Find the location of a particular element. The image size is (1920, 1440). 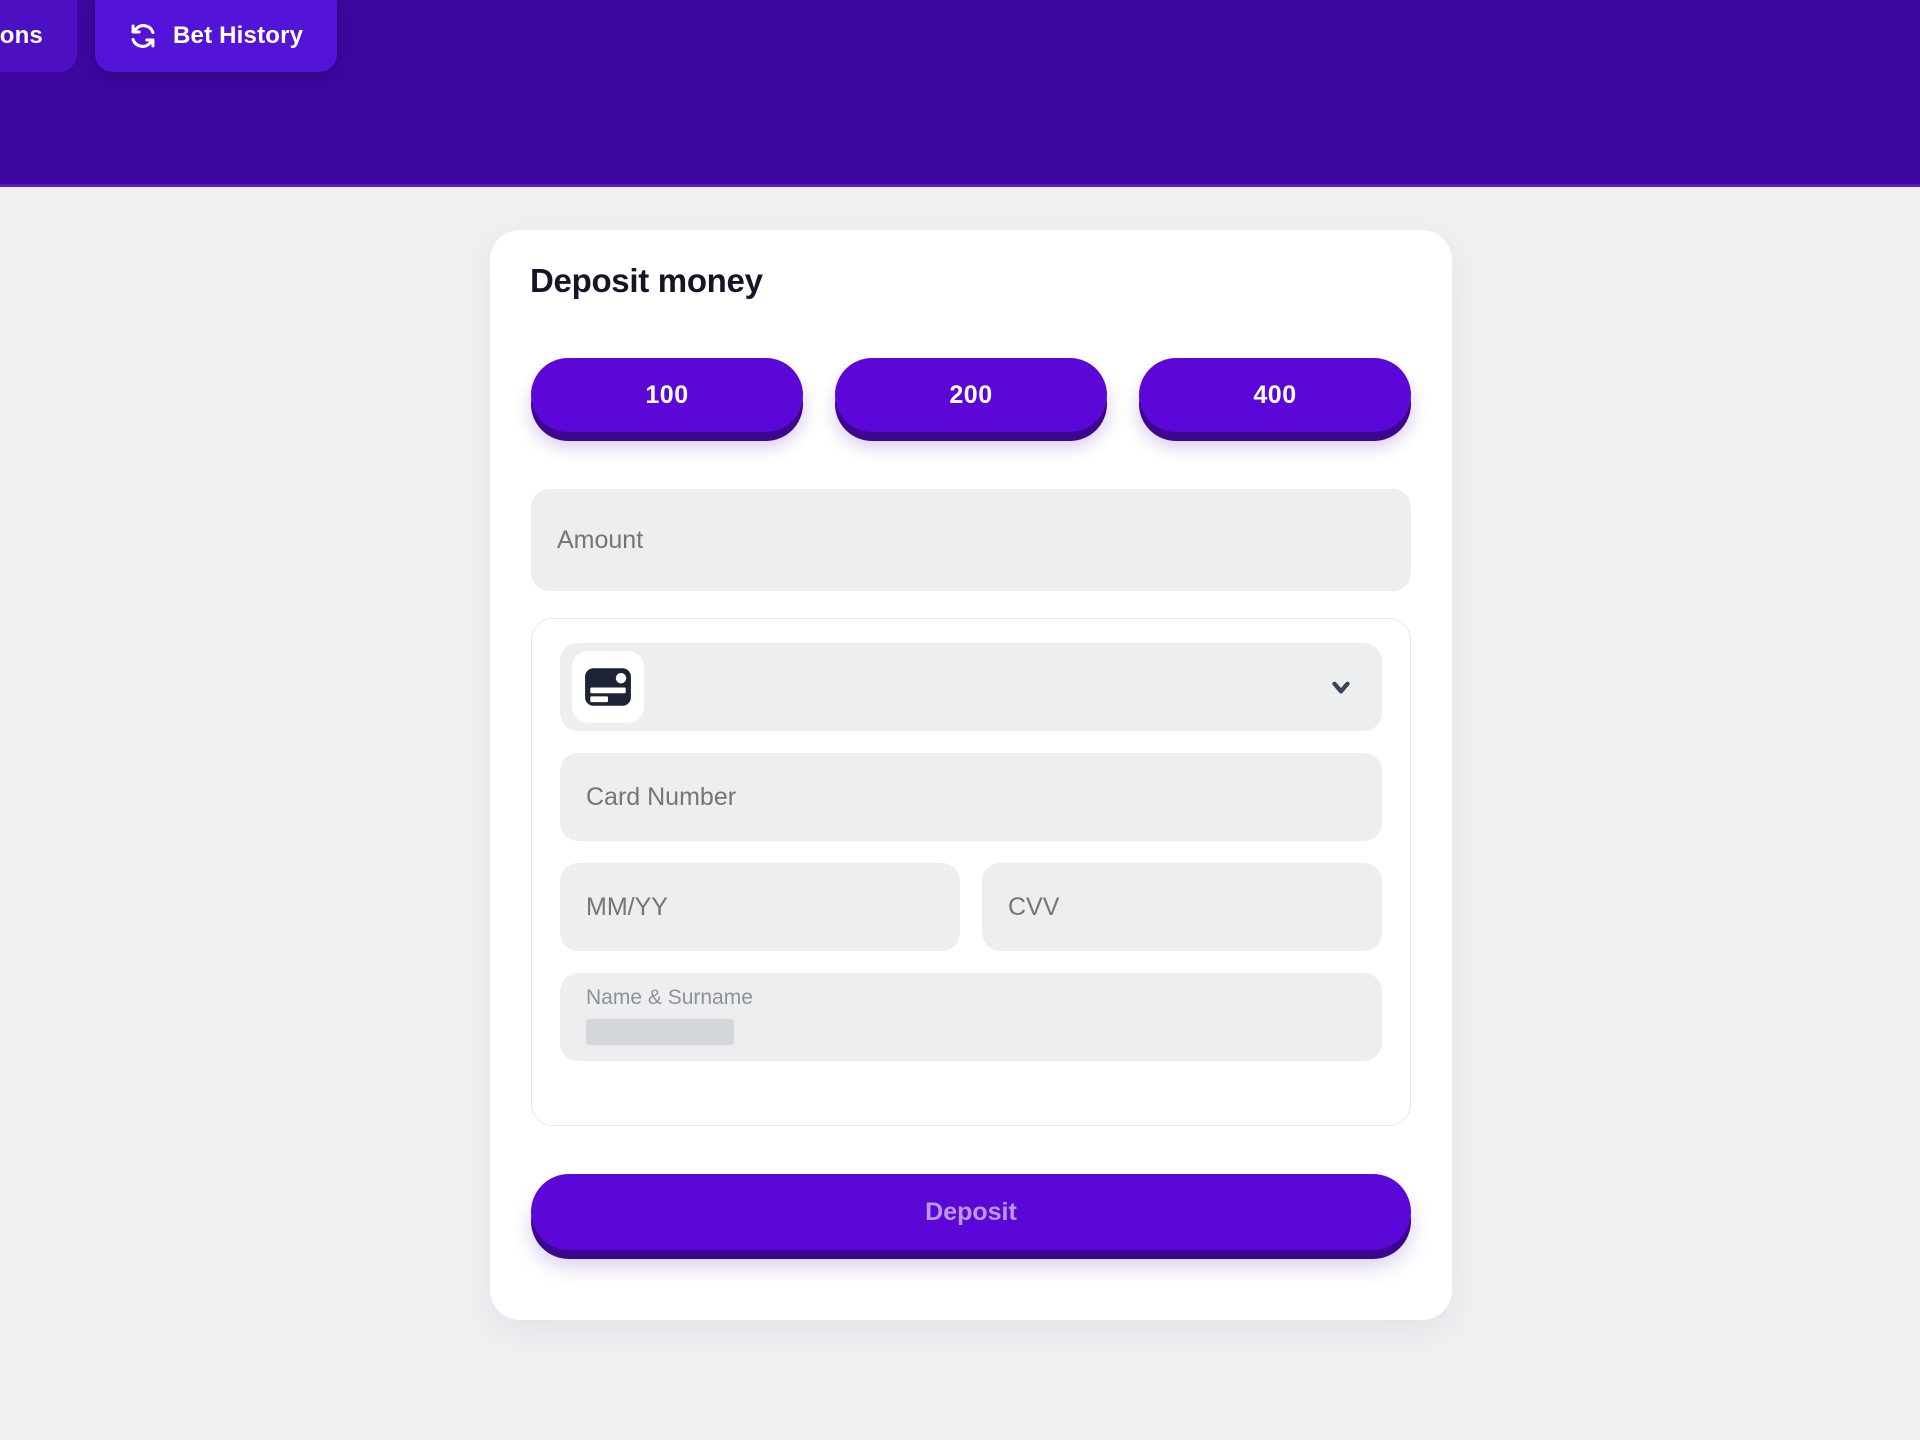

expiry-cvv-row is located at coordinates (971, 907).